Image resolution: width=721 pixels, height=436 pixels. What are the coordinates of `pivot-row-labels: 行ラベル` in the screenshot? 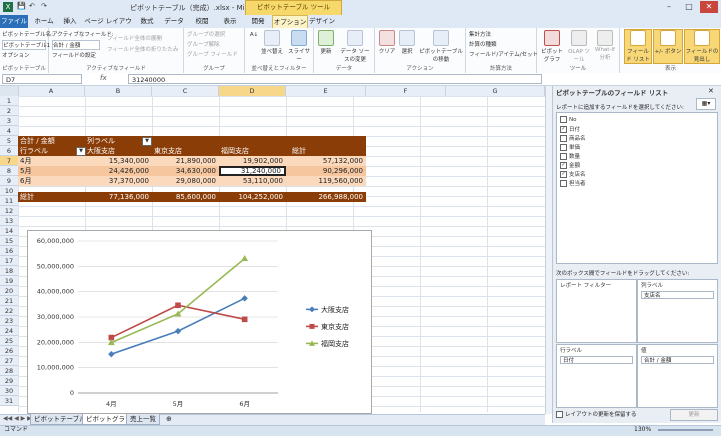 It's located at (34, 151).